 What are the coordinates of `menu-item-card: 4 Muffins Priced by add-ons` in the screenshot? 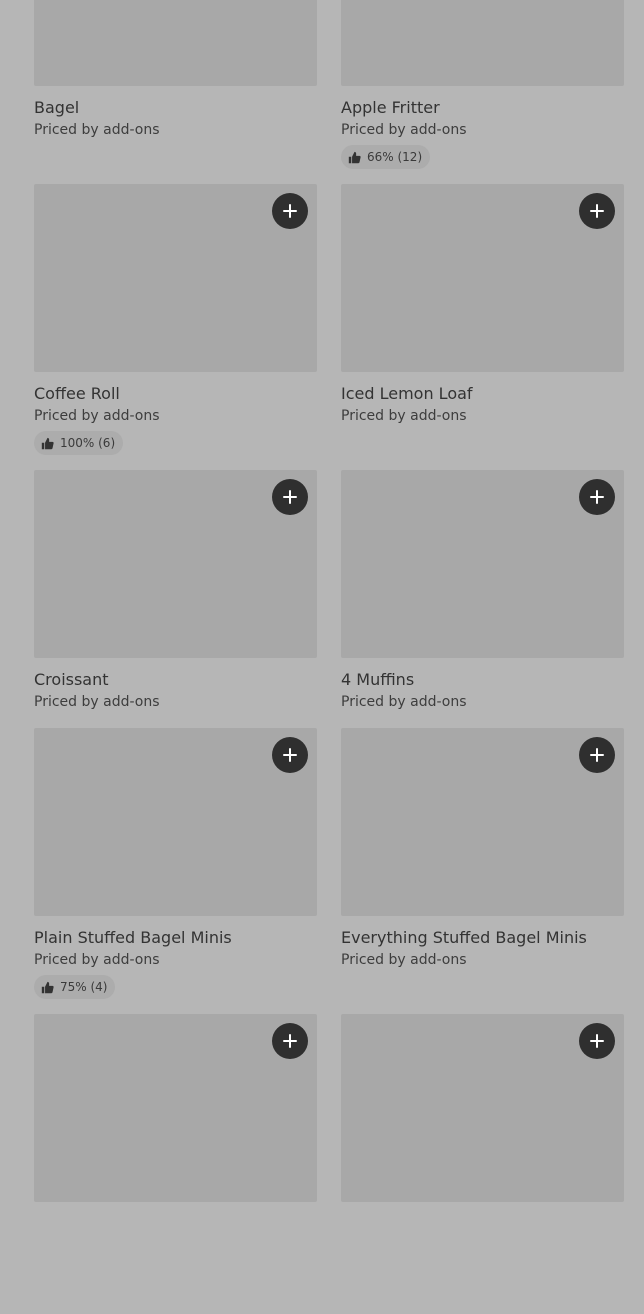 It's located at (482, 599).